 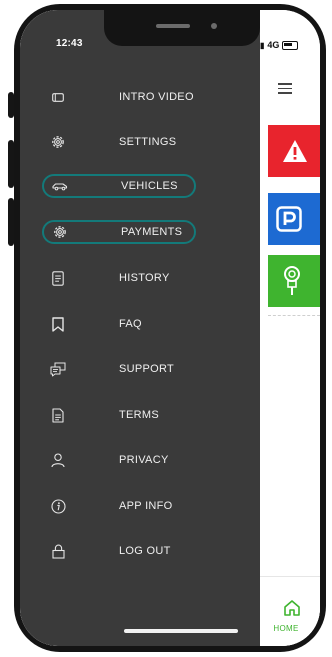 What do you see at coordinates (58, 415) in the screenshot?
I see `file-text-icon` at bounding box center [58, 415].